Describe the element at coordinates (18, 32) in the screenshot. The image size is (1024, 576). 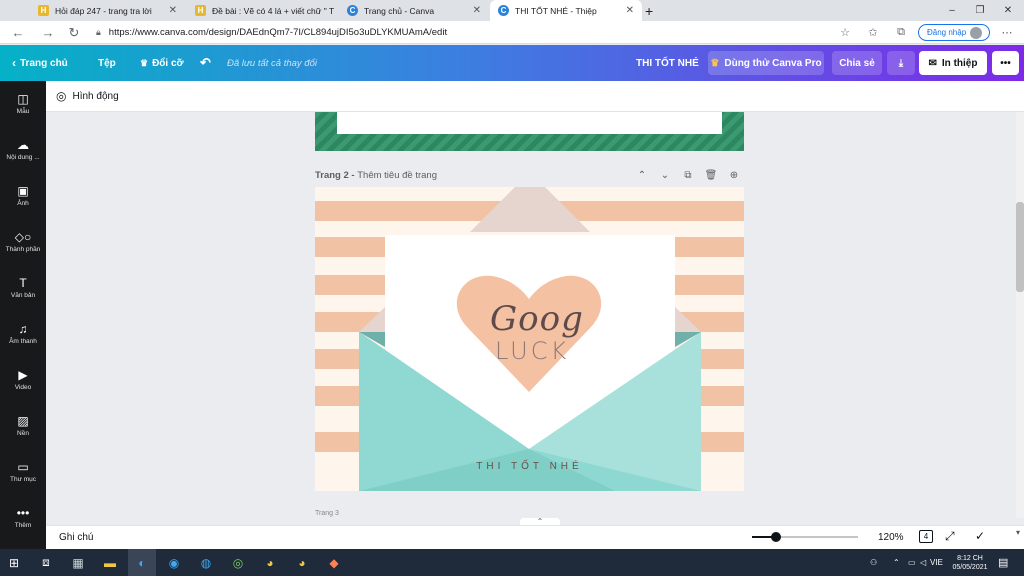
I see `back-icon: ←` at that location.